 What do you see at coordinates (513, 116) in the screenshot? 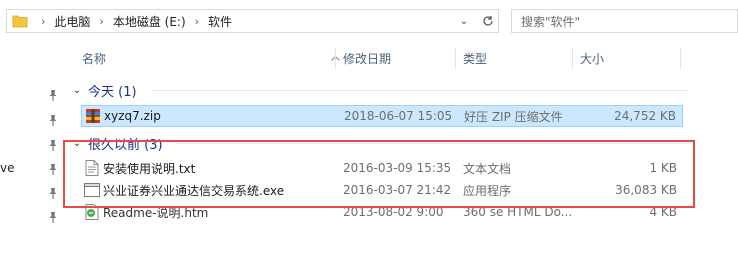
I see `file-type: 好压 ZIP 压缩文件` at bounding box center [513, 116].